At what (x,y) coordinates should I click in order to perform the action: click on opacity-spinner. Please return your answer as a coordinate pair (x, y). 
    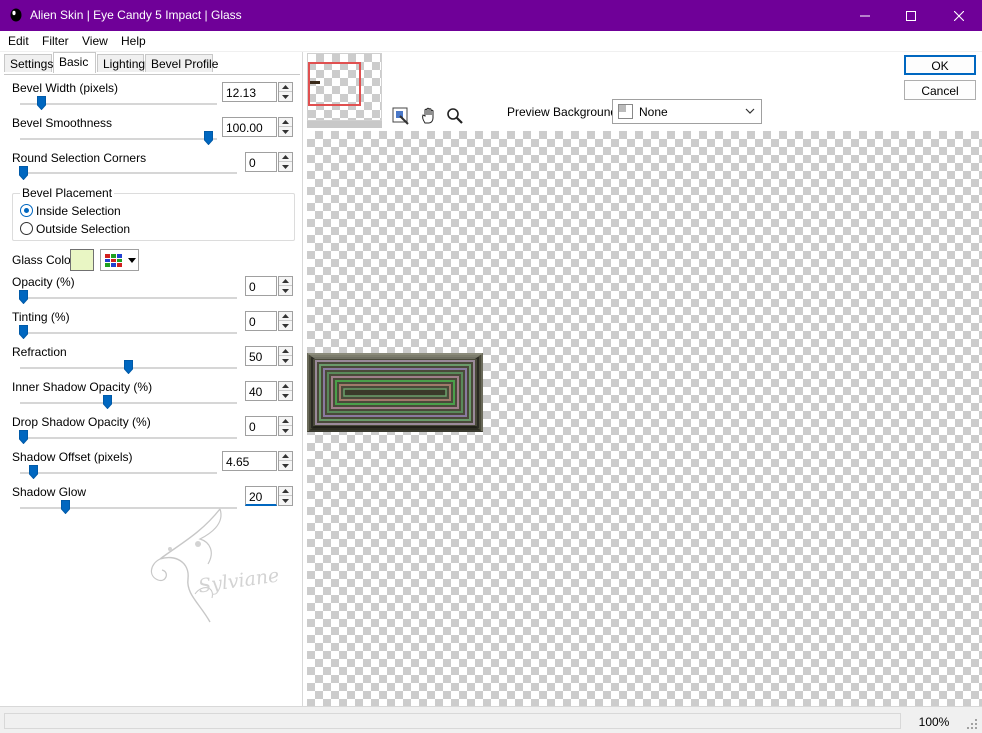
    Looking at the image, I should click on (285, 286).